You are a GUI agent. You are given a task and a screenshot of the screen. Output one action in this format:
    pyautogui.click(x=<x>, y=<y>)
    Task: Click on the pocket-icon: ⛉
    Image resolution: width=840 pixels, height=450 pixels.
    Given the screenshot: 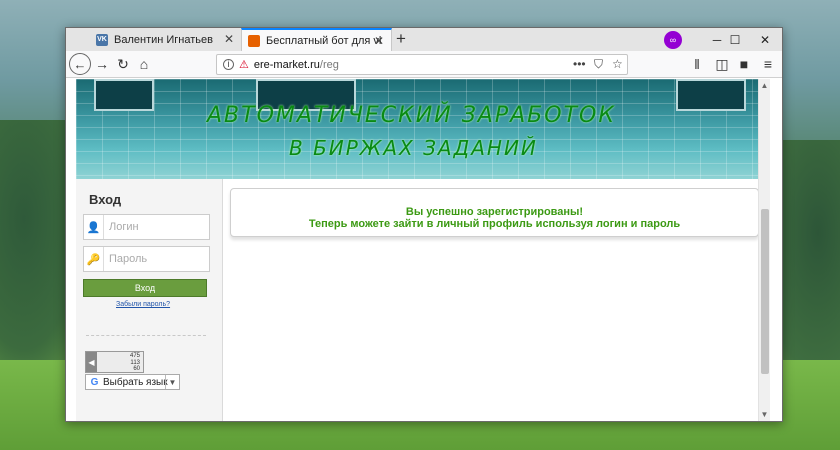 What is the action you would take?
    pyautogui.click(x=598, y=64)
    